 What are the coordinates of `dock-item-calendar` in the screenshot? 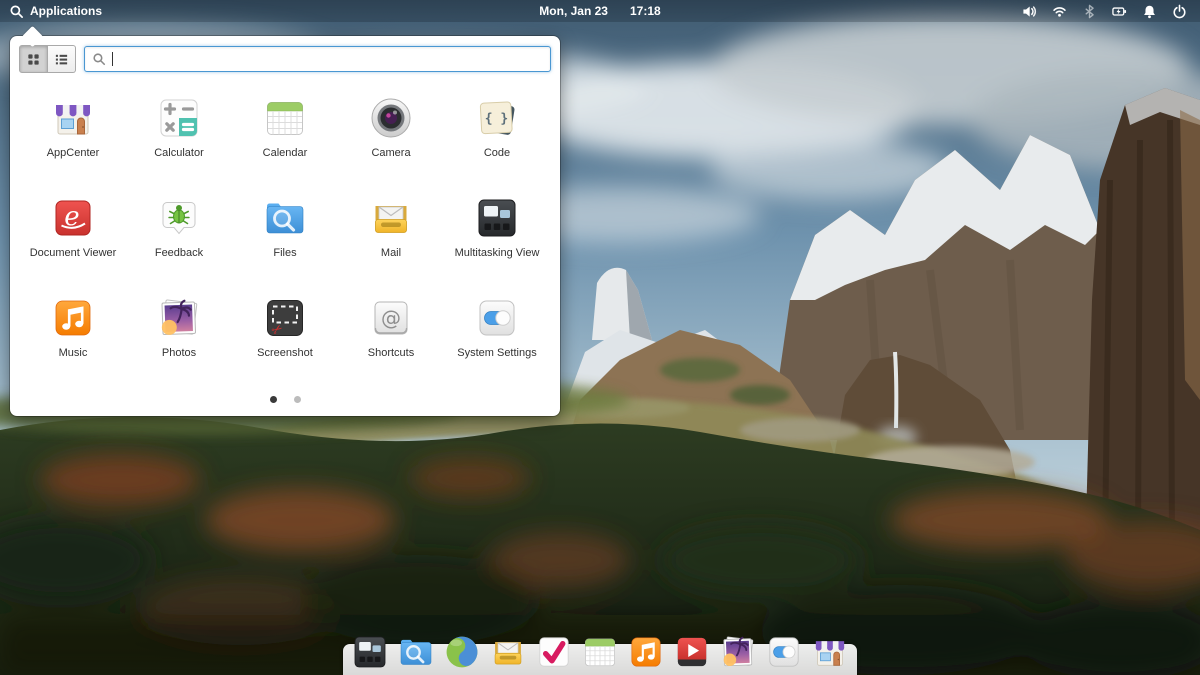 It's located at (600, 652).